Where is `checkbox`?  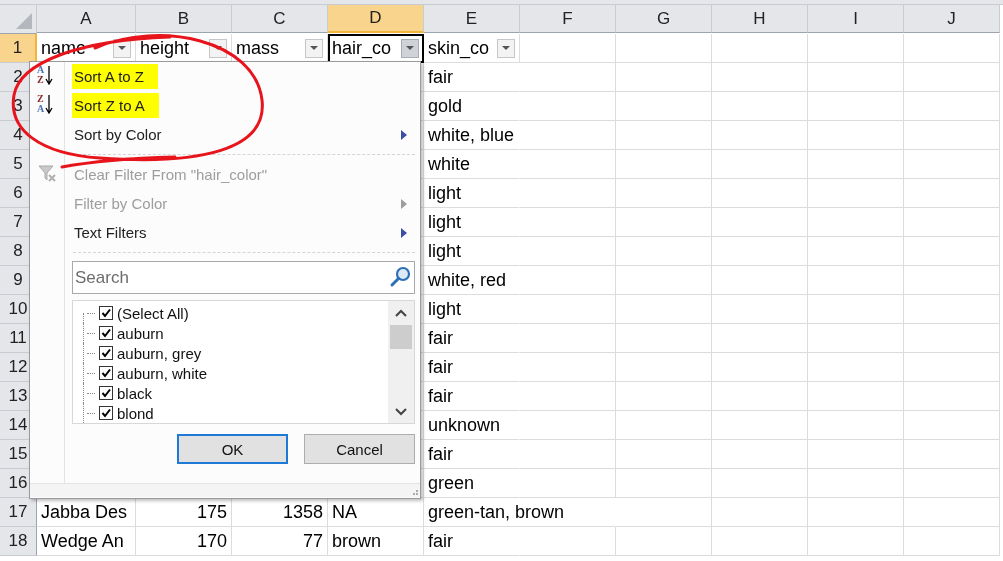
checkbox is located at coordinates (106, 413).